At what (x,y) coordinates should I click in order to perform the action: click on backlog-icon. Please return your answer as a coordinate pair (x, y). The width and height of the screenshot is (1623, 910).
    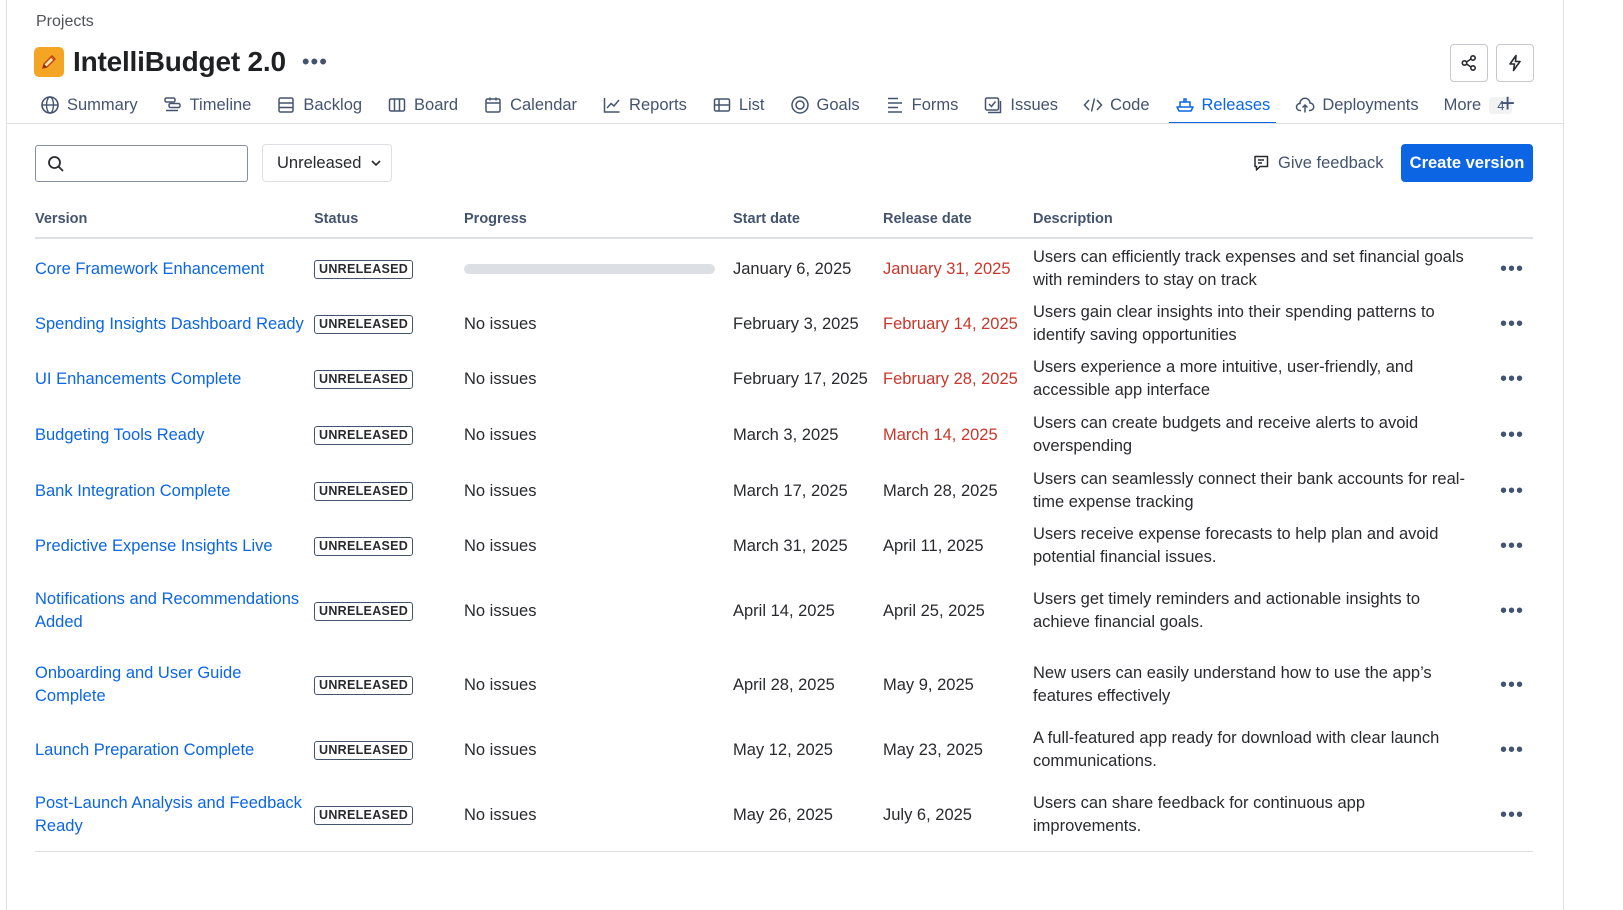
    Looking at the image, I should click on (286, 105).